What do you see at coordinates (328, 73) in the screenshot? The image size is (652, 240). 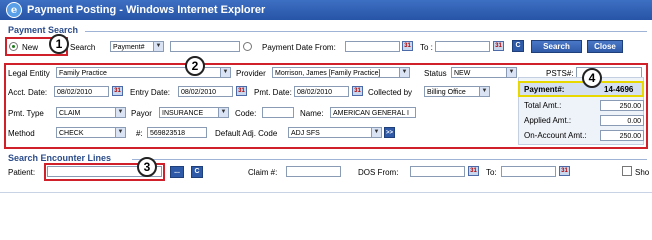 I see `provider-value: Morrison, James [Family Practice]` at bounding box center [328, 73].